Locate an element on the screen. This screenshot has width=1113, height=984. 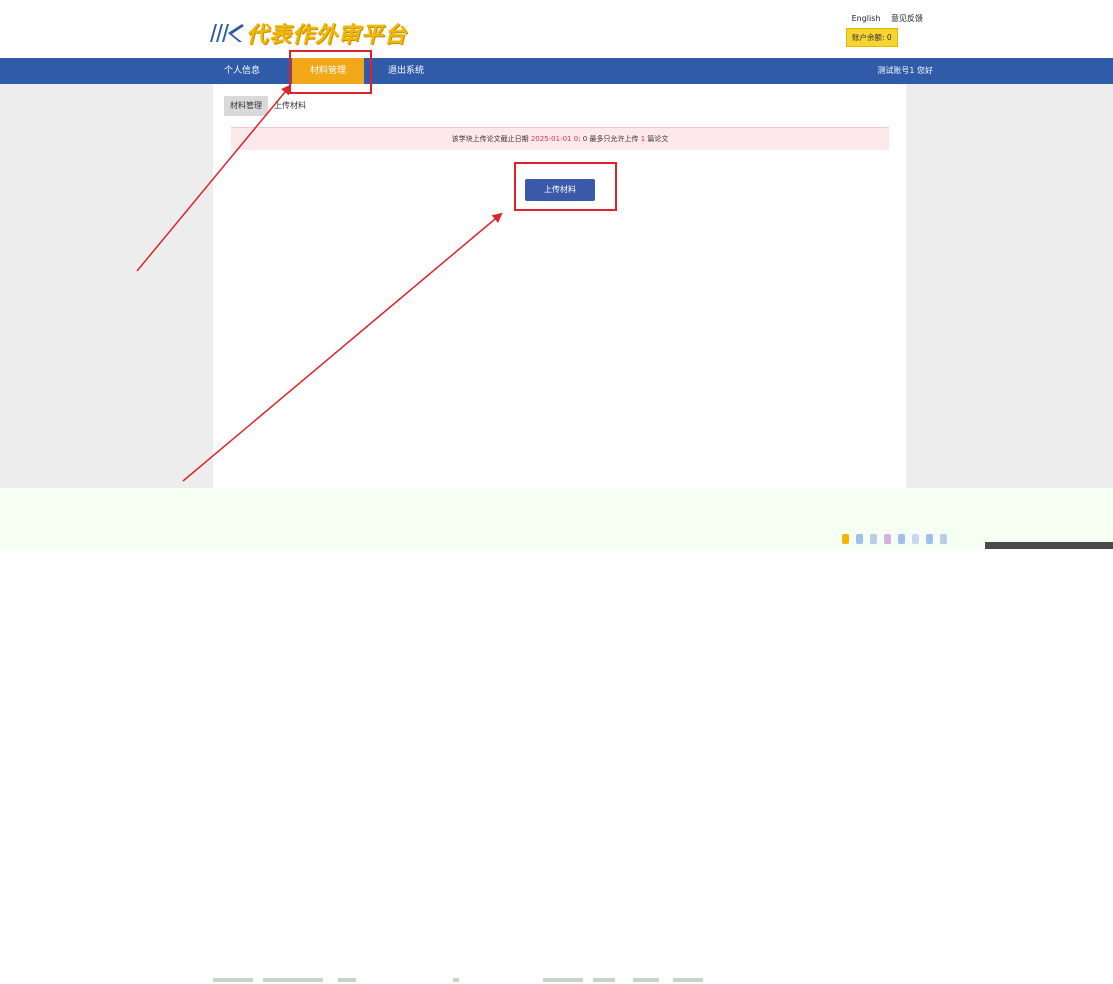
annotation-box-nav is located at coordinates (330, 72).